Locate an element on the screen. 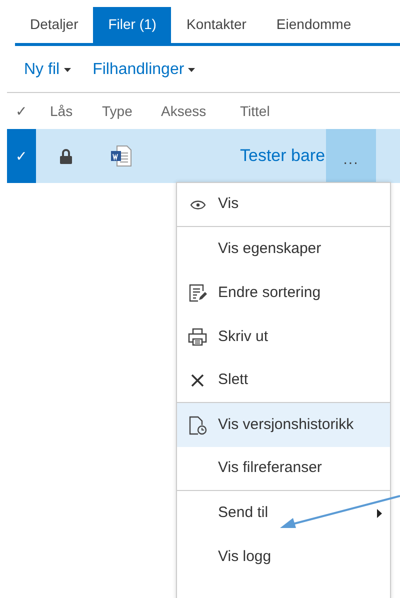 Image resolution: width=400 pixels, height=598 pixels. menu-item: Vis logg is located at coordinates (283, 557).